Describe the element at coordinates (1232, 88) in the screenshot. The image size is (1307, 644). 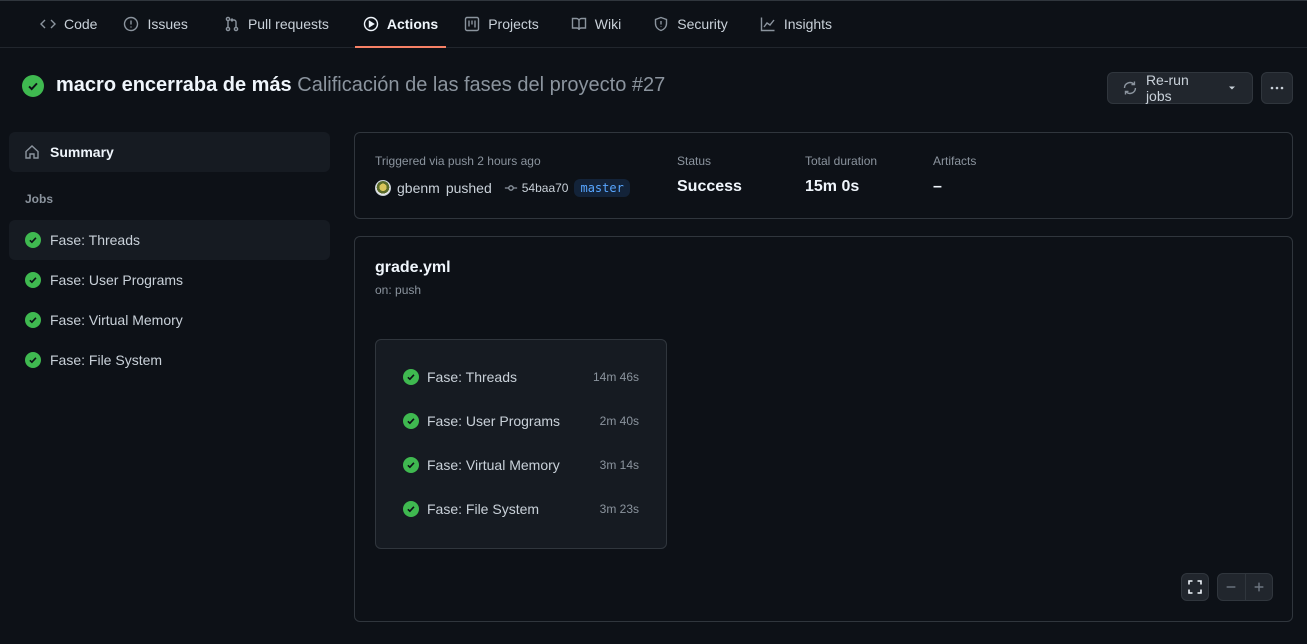
I see `chevron-down-icon` at that location.